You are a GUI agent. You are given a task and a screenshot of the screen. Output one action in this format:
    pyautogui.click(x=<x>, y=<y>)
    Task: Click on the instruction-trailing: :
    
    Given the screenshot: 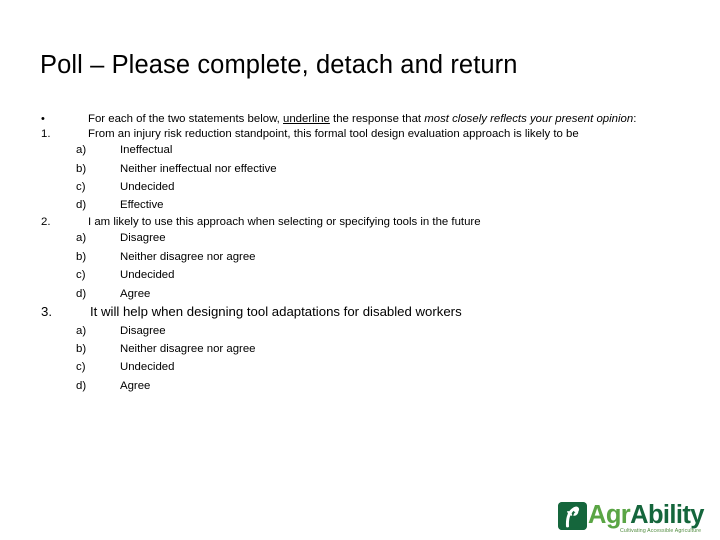 What is the action you would take?
    pyautogui.click(x=635, y=119)
    